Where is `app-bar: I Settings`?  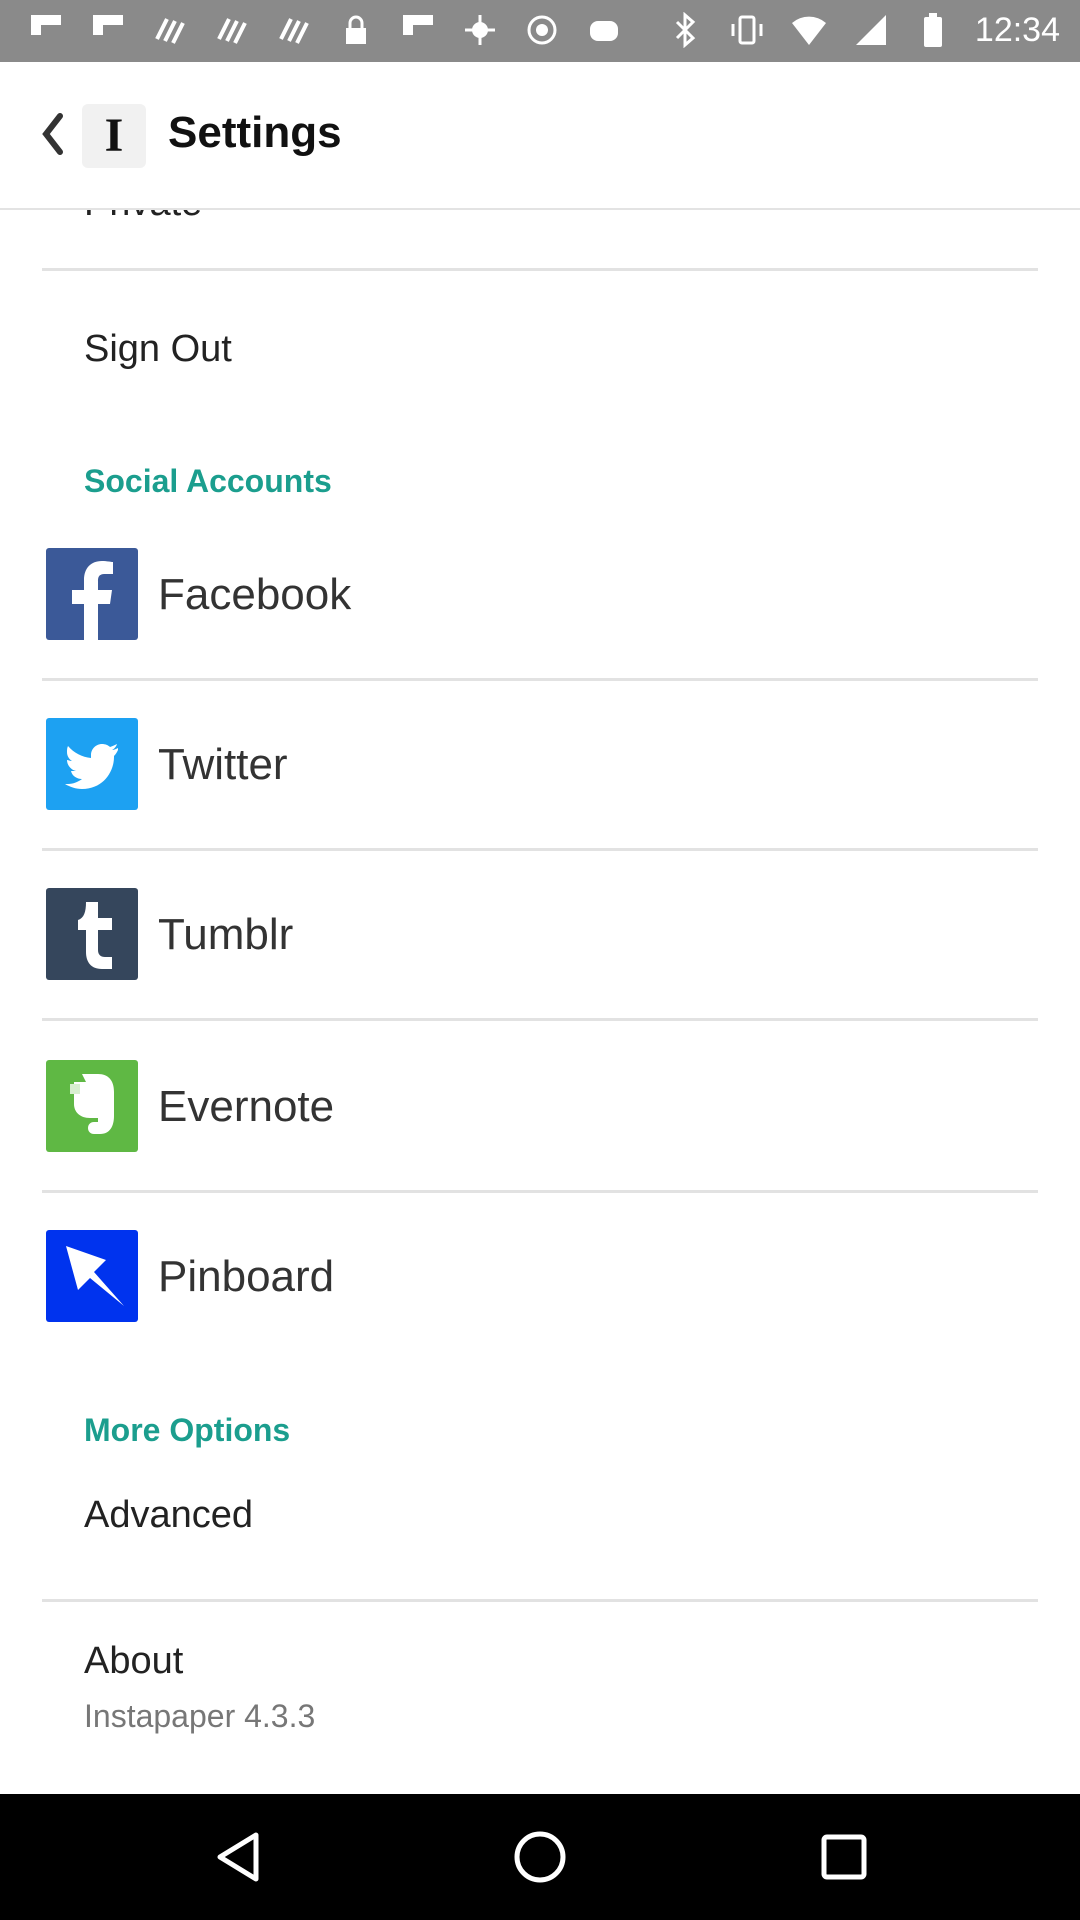
app-bar: I Settings is located at coordinates (540, 136).